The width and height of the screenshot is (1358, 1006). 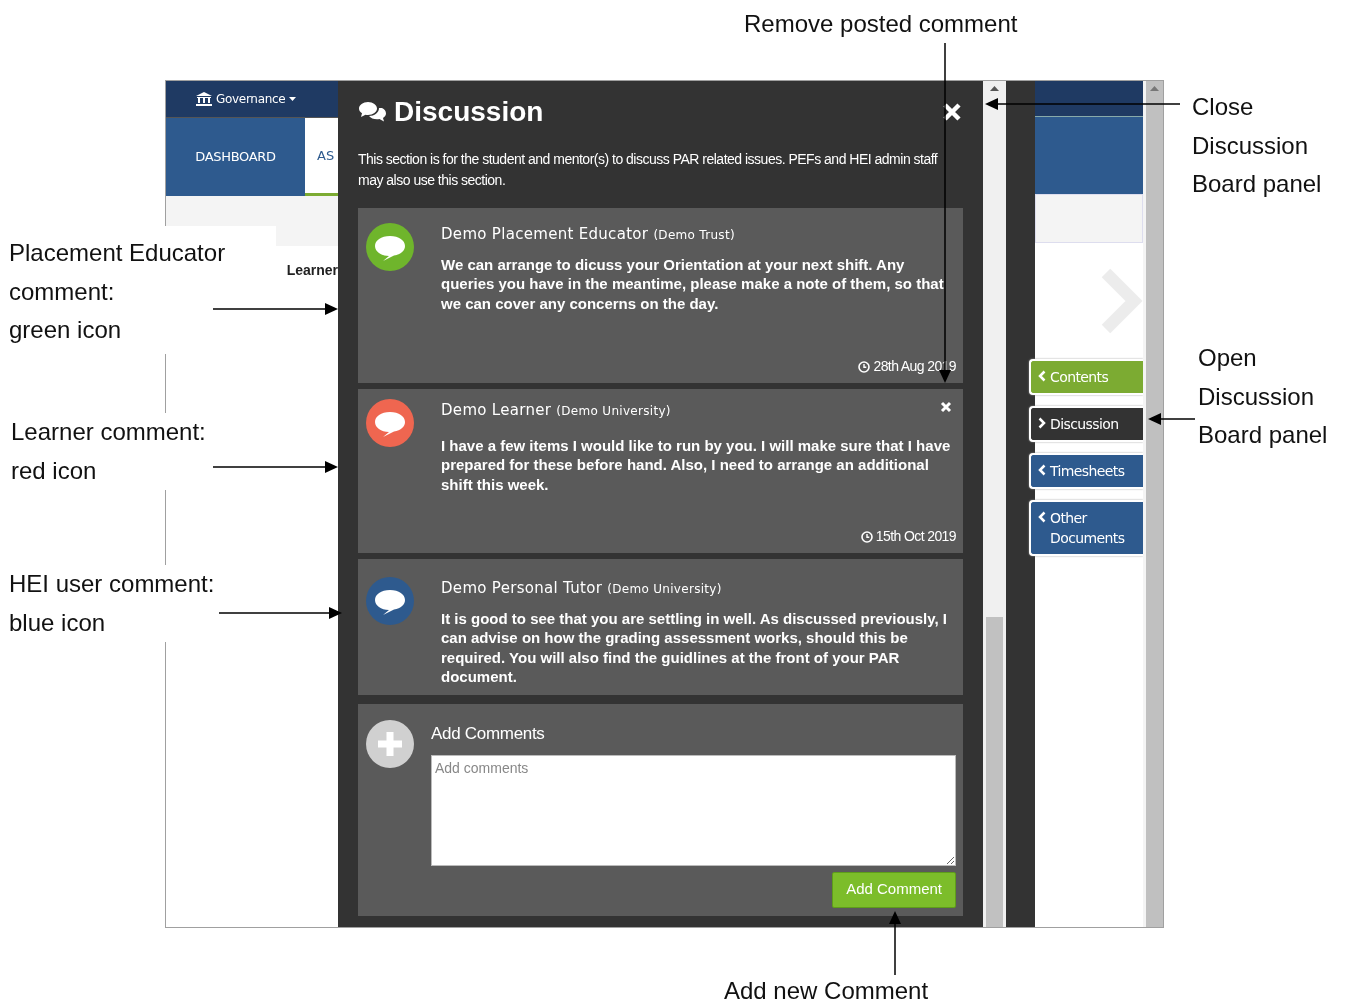 What do you see at coordinates (881, 24) in the screenshot?
I see `callout-label: Remove posted comment` at bounding box center [881, 24].